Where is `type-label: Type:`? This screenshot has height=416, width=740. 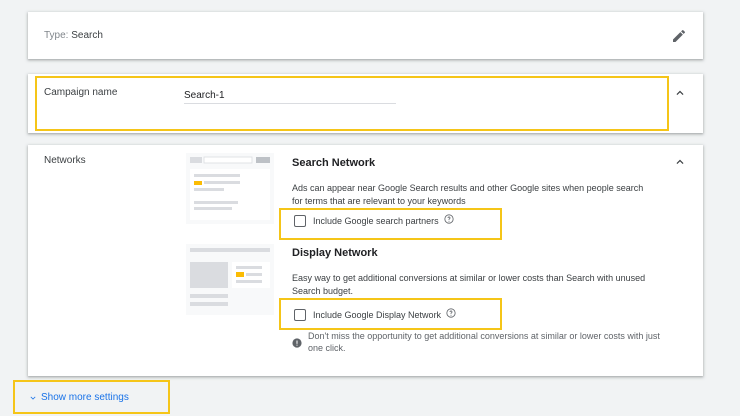 type-label: Type: is located at coordinates (56, 35).